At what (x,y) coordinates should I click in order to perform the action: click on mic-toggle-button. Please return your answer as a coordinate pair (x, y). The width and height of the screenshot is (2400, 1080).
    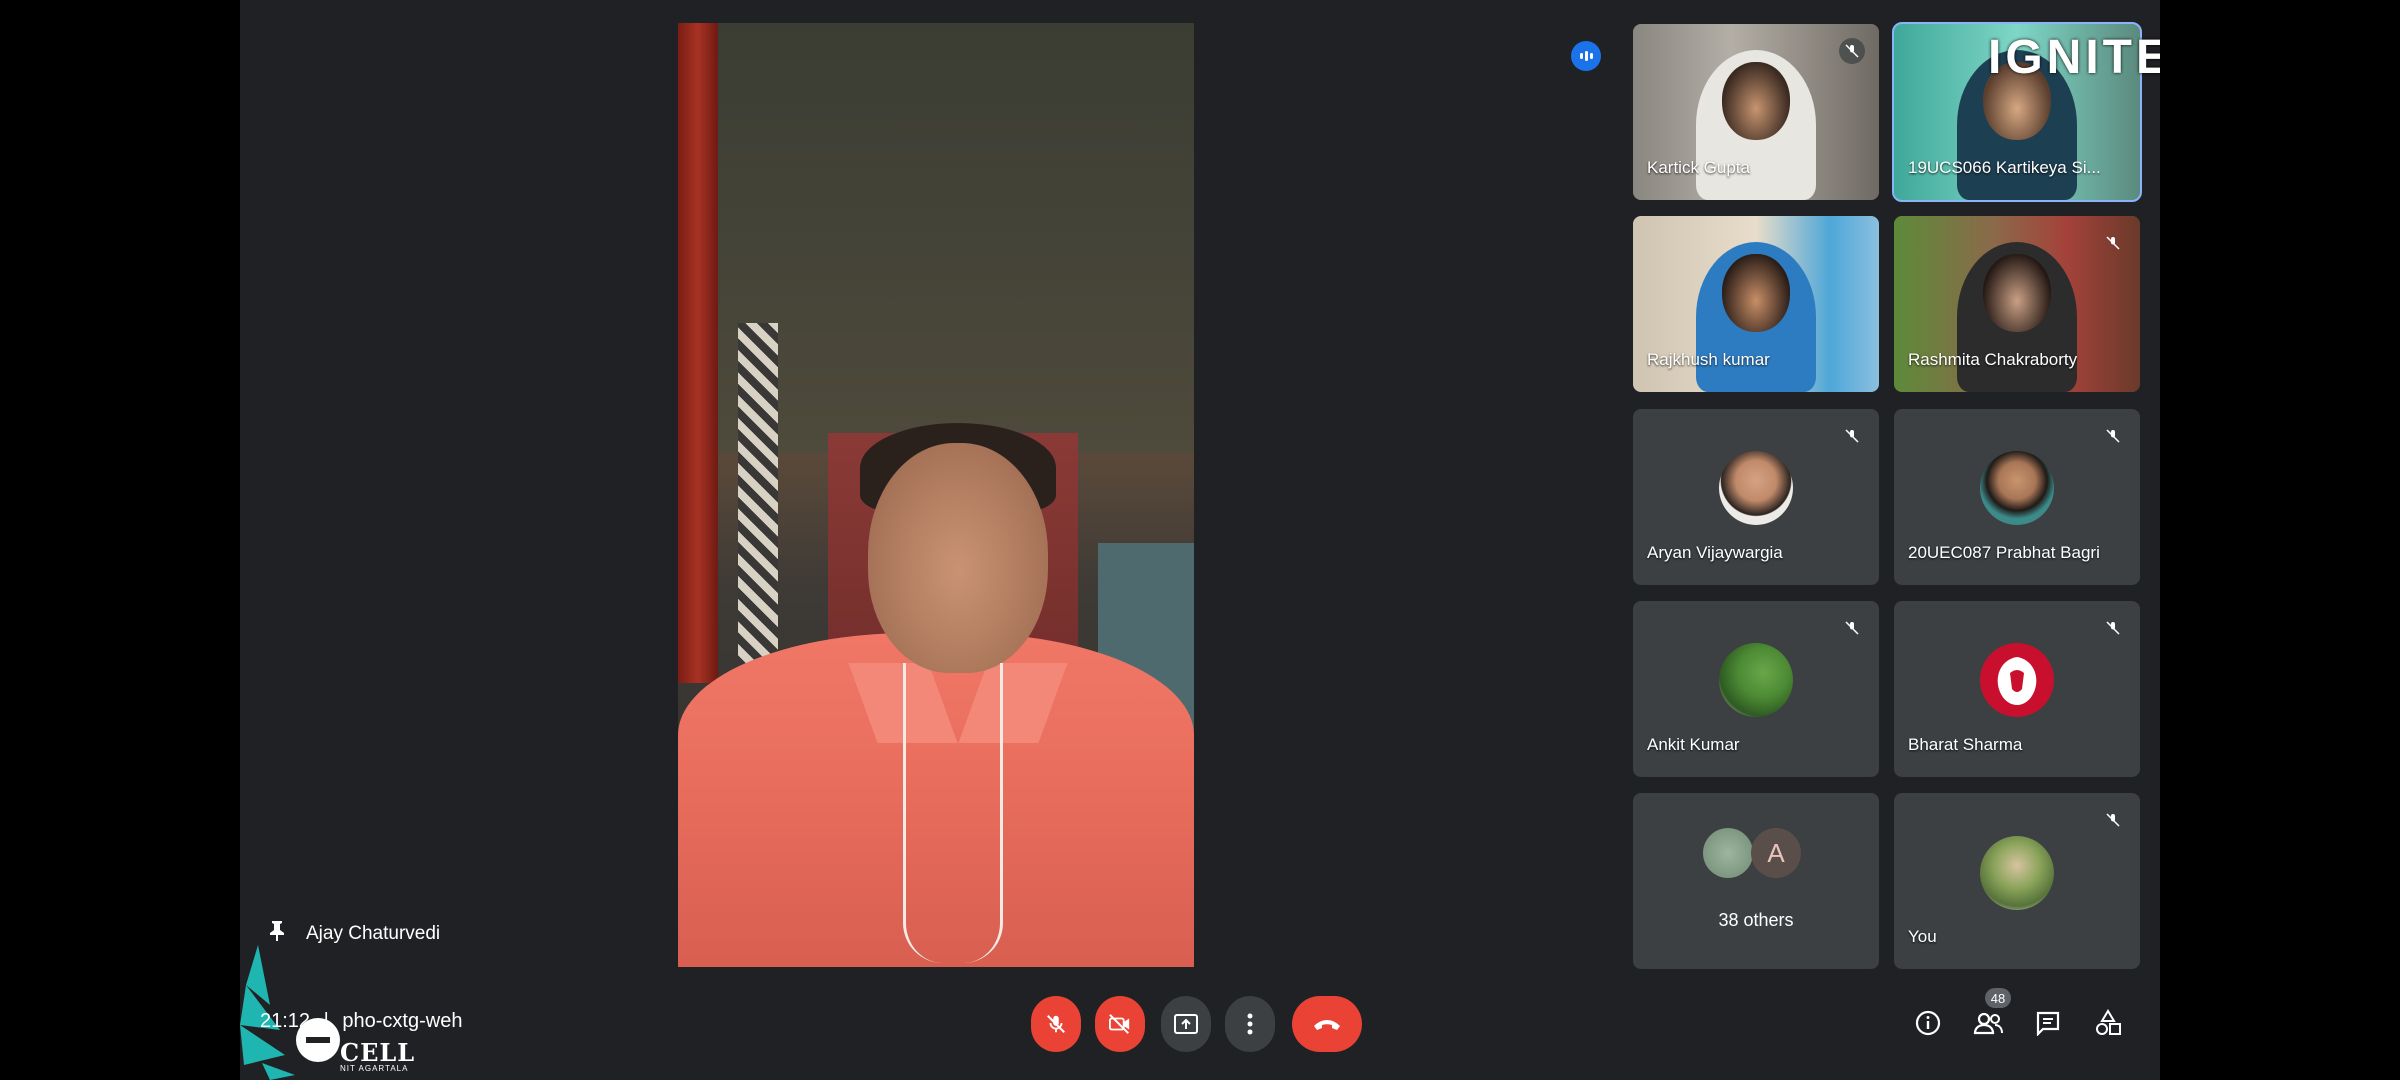
    Looking at the image, I should click on (1056, 1024).